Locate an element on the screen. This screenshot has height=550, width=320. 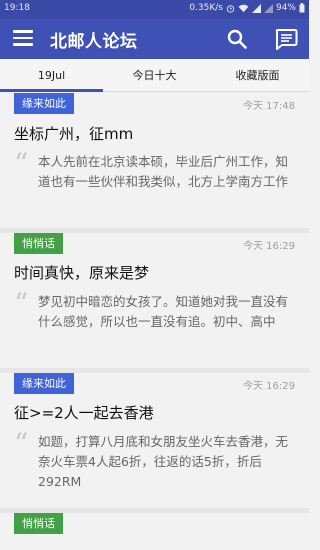
status-icons: 0.35K/s 94% is located at coordinates (247, 8).